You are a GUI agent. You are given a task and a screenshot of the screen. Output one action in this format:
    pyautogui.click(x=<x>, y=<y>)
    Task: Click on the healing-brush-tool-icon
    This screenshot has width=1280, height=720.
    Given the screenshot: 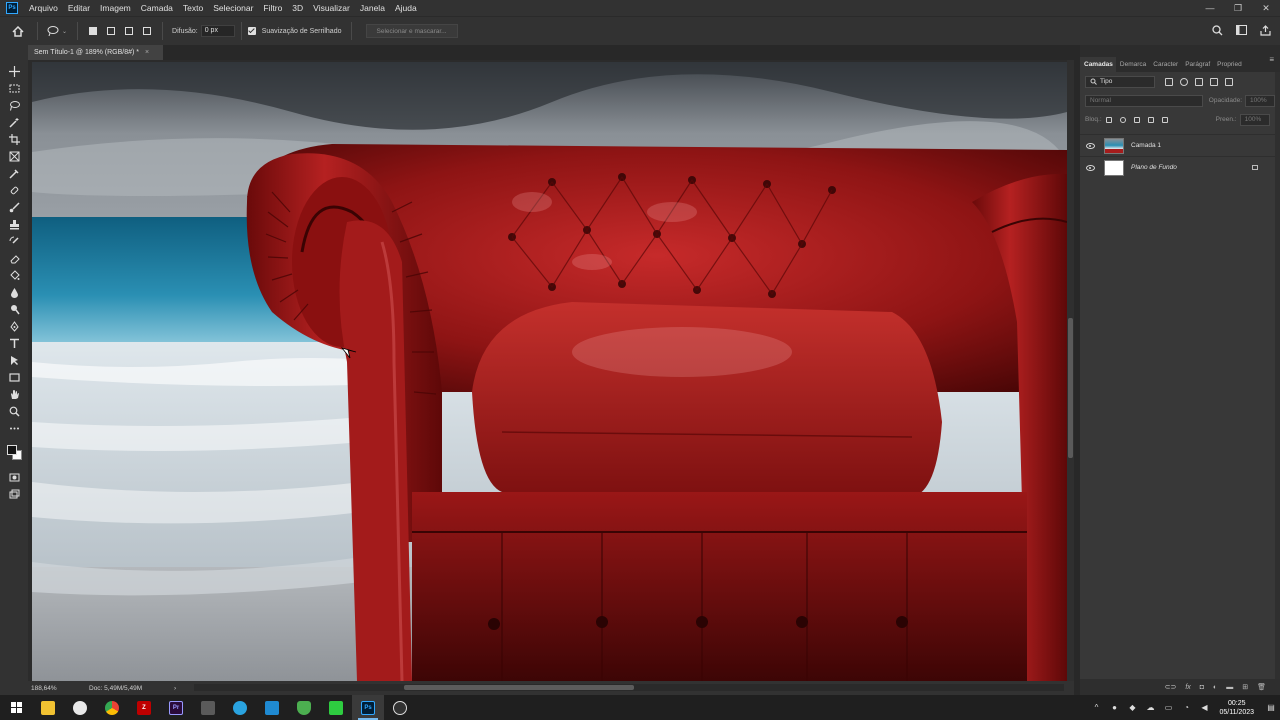 What is the action you would take?
    pyautogui.click(x=14, y=190)
    